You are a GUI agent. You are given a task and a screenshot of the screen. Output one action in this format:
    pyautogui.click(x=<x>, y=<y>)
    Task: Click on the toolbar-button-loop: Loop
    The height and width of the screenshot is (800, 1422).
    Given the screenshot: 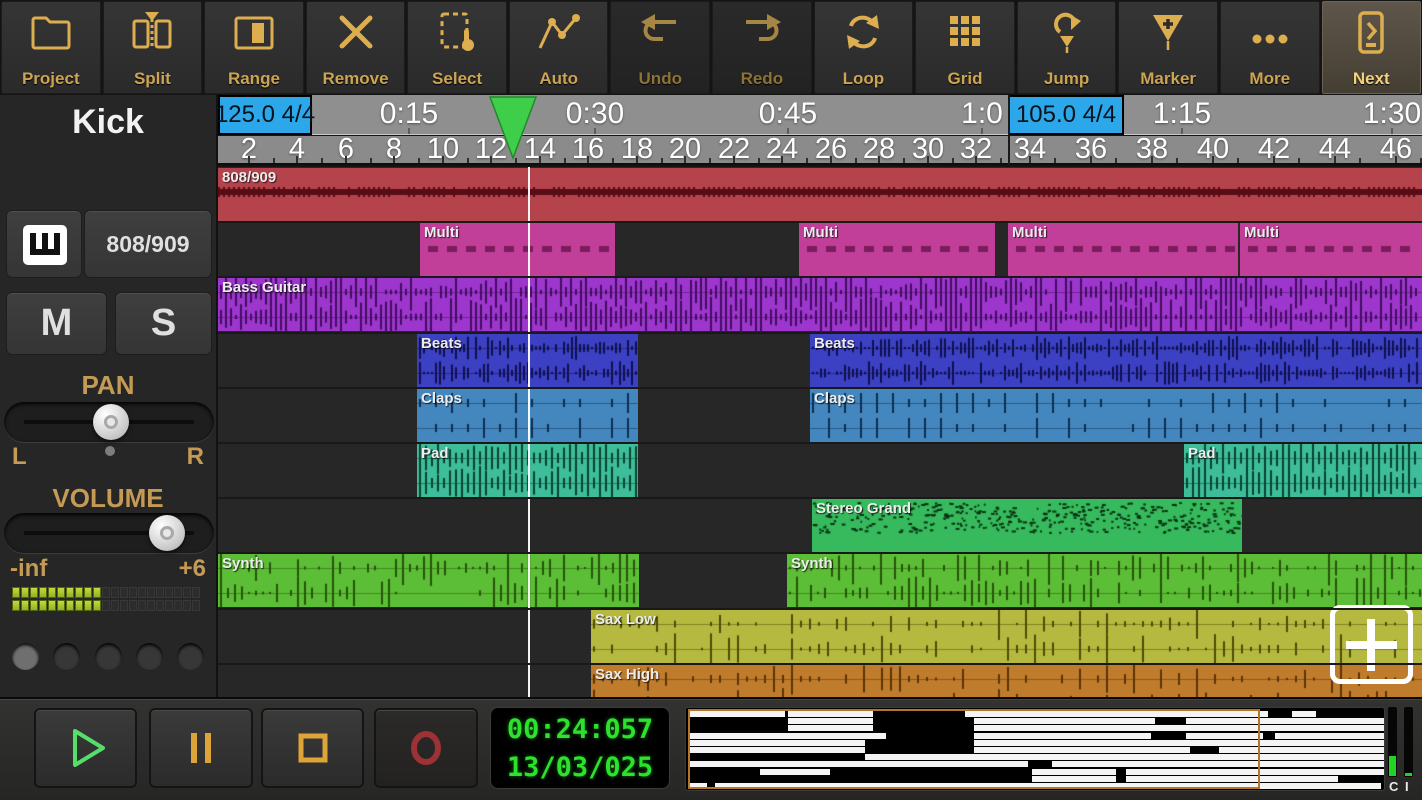 What is the action you would take?
    pyautogui.click(x=863, y=47)
    